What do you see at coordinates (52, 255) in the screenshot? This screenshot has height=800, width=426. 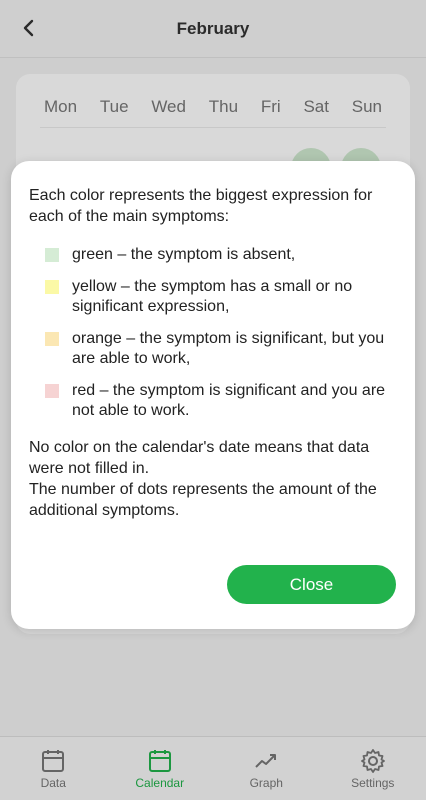 I see `green-swatch` at bounding box center [52, 255].